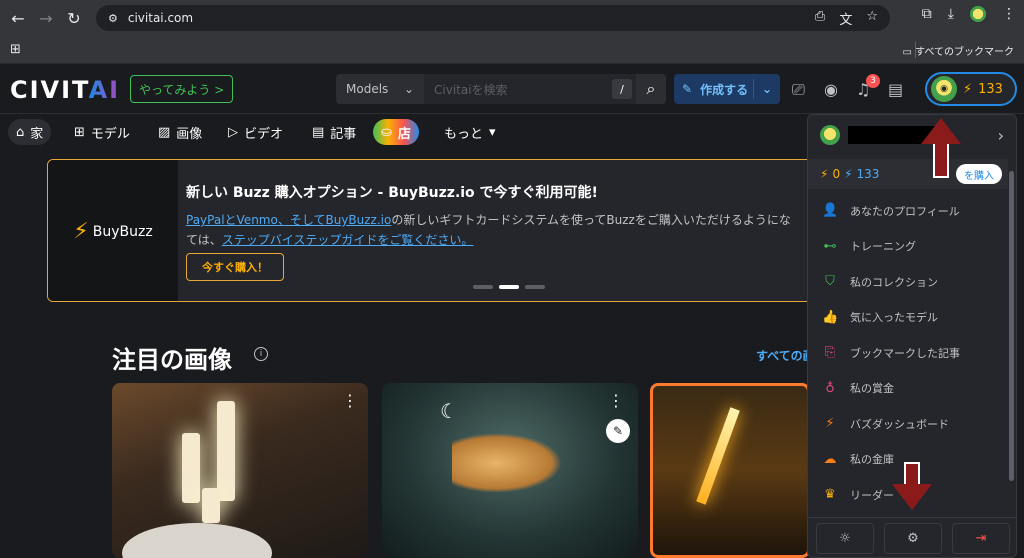 The width and height of the screenshot is (1024, 558). What do you see at coordinates (830, 135) in the screenshot?
I see `avatar` at bounding box center [830, 135].